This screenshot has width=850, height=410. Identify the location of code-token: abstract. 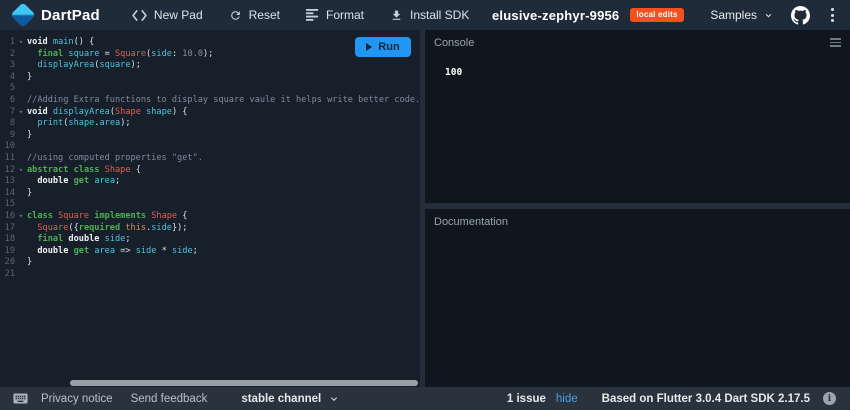
(48, 169).